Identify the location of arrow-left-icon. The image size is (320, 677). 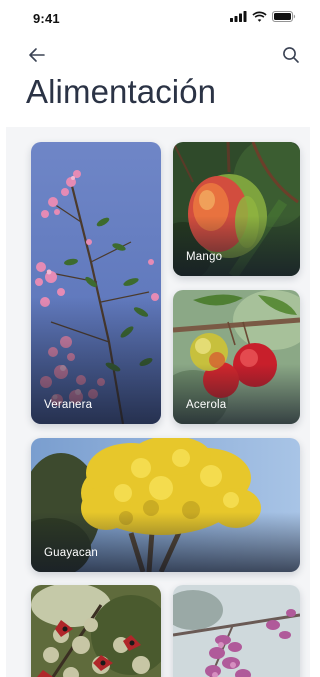
(37, 55).